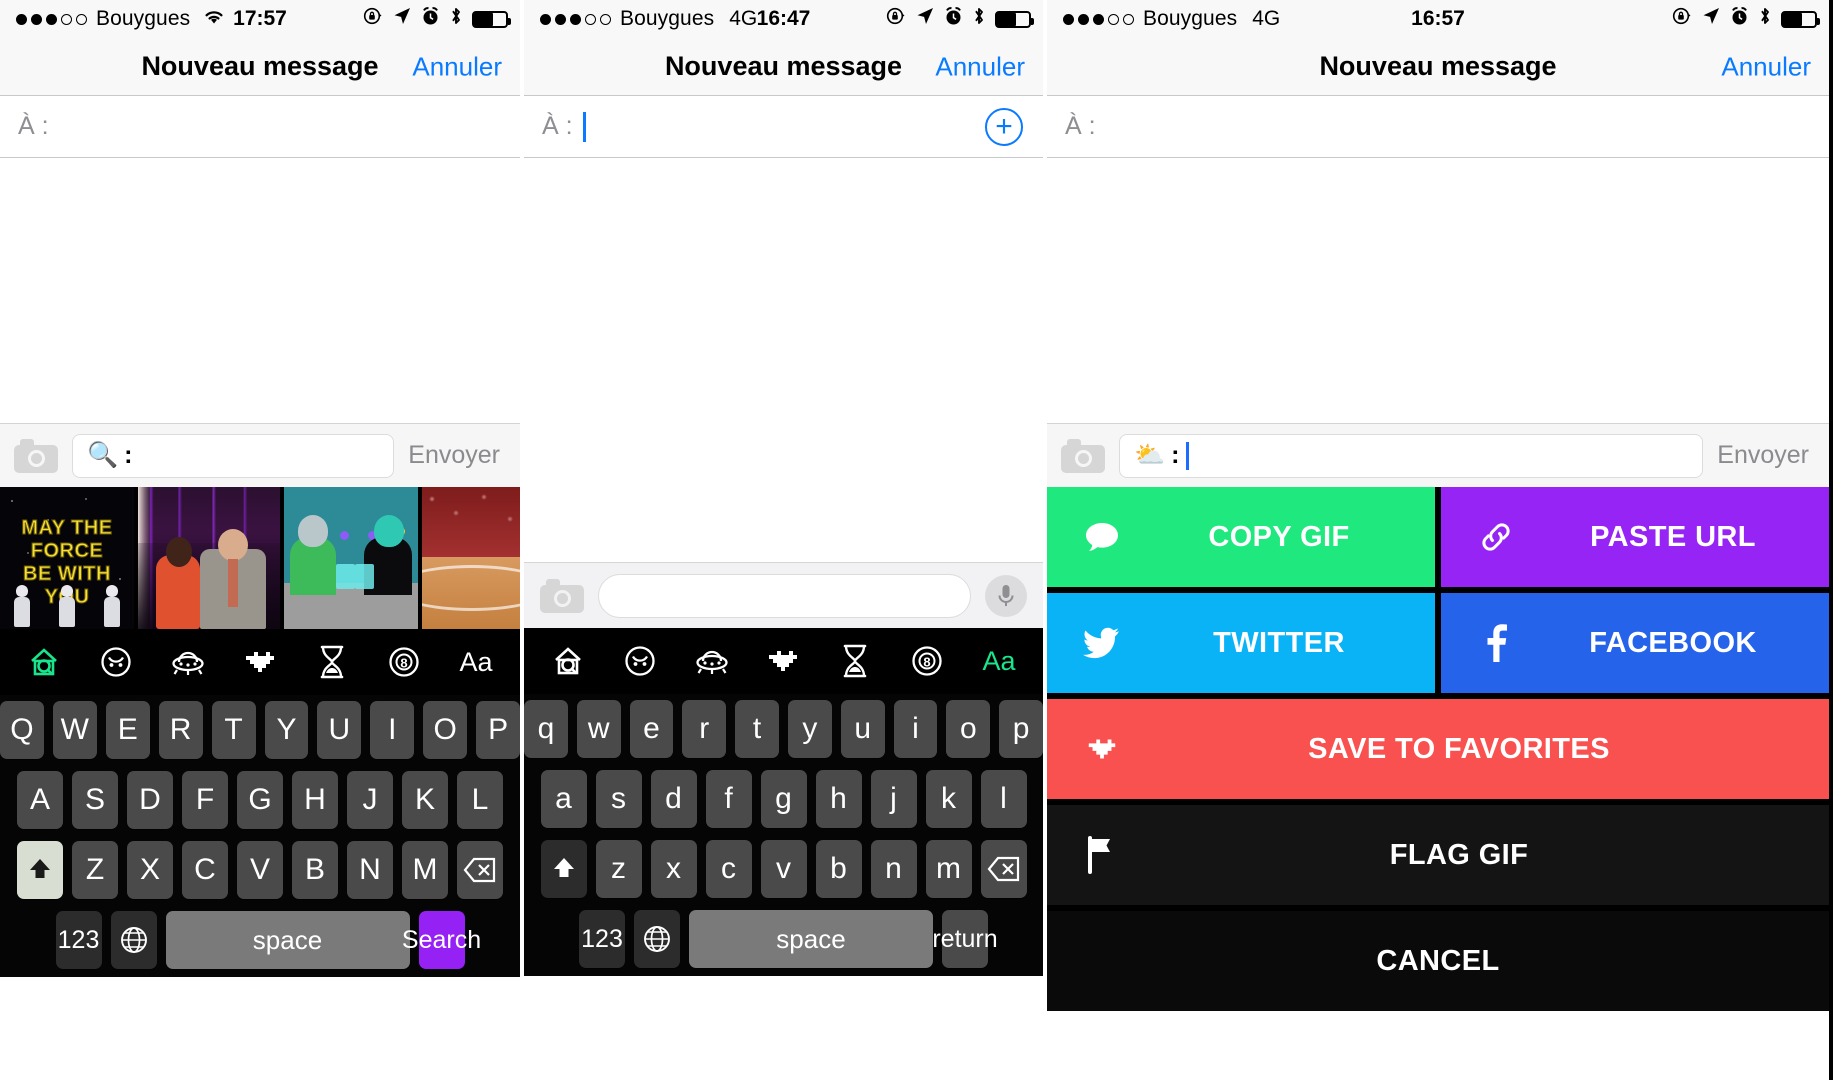 The image size is (1833, 1080). I want to click on key: Y, so click(286, 730).